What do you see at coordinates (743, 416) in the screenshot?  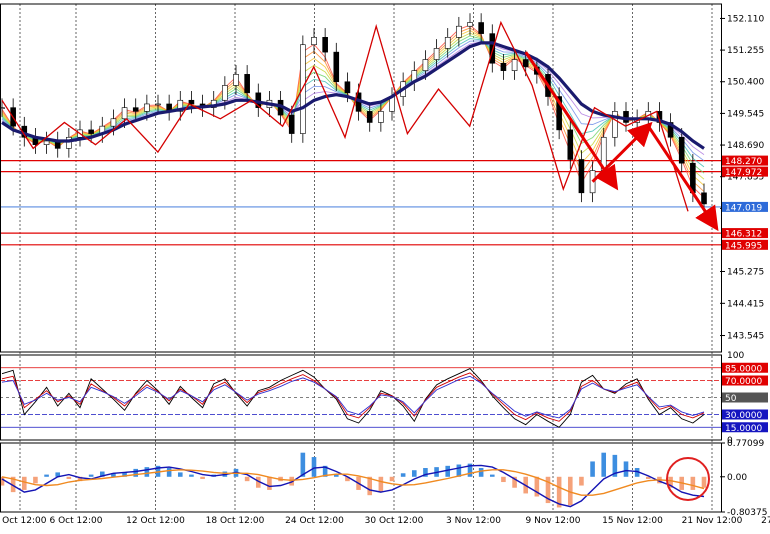 I see `osc-tick-label: 30.0000` at bounding box center [743, 416].